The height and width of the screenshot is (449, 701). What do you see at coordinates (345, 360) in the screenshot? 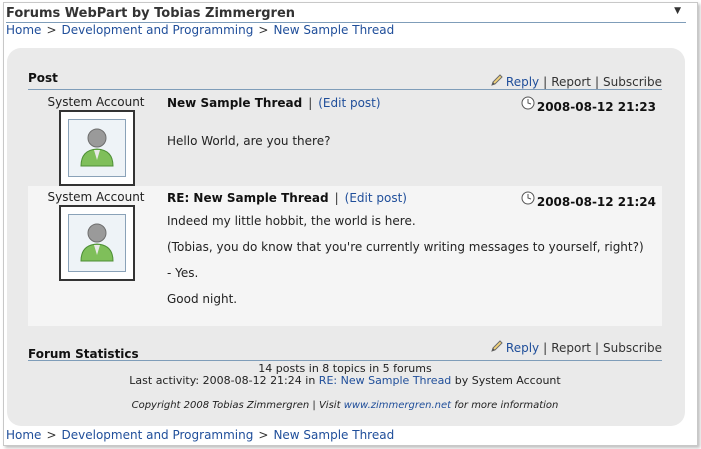
I see `stats-divider` at bounding box center [345, 360].